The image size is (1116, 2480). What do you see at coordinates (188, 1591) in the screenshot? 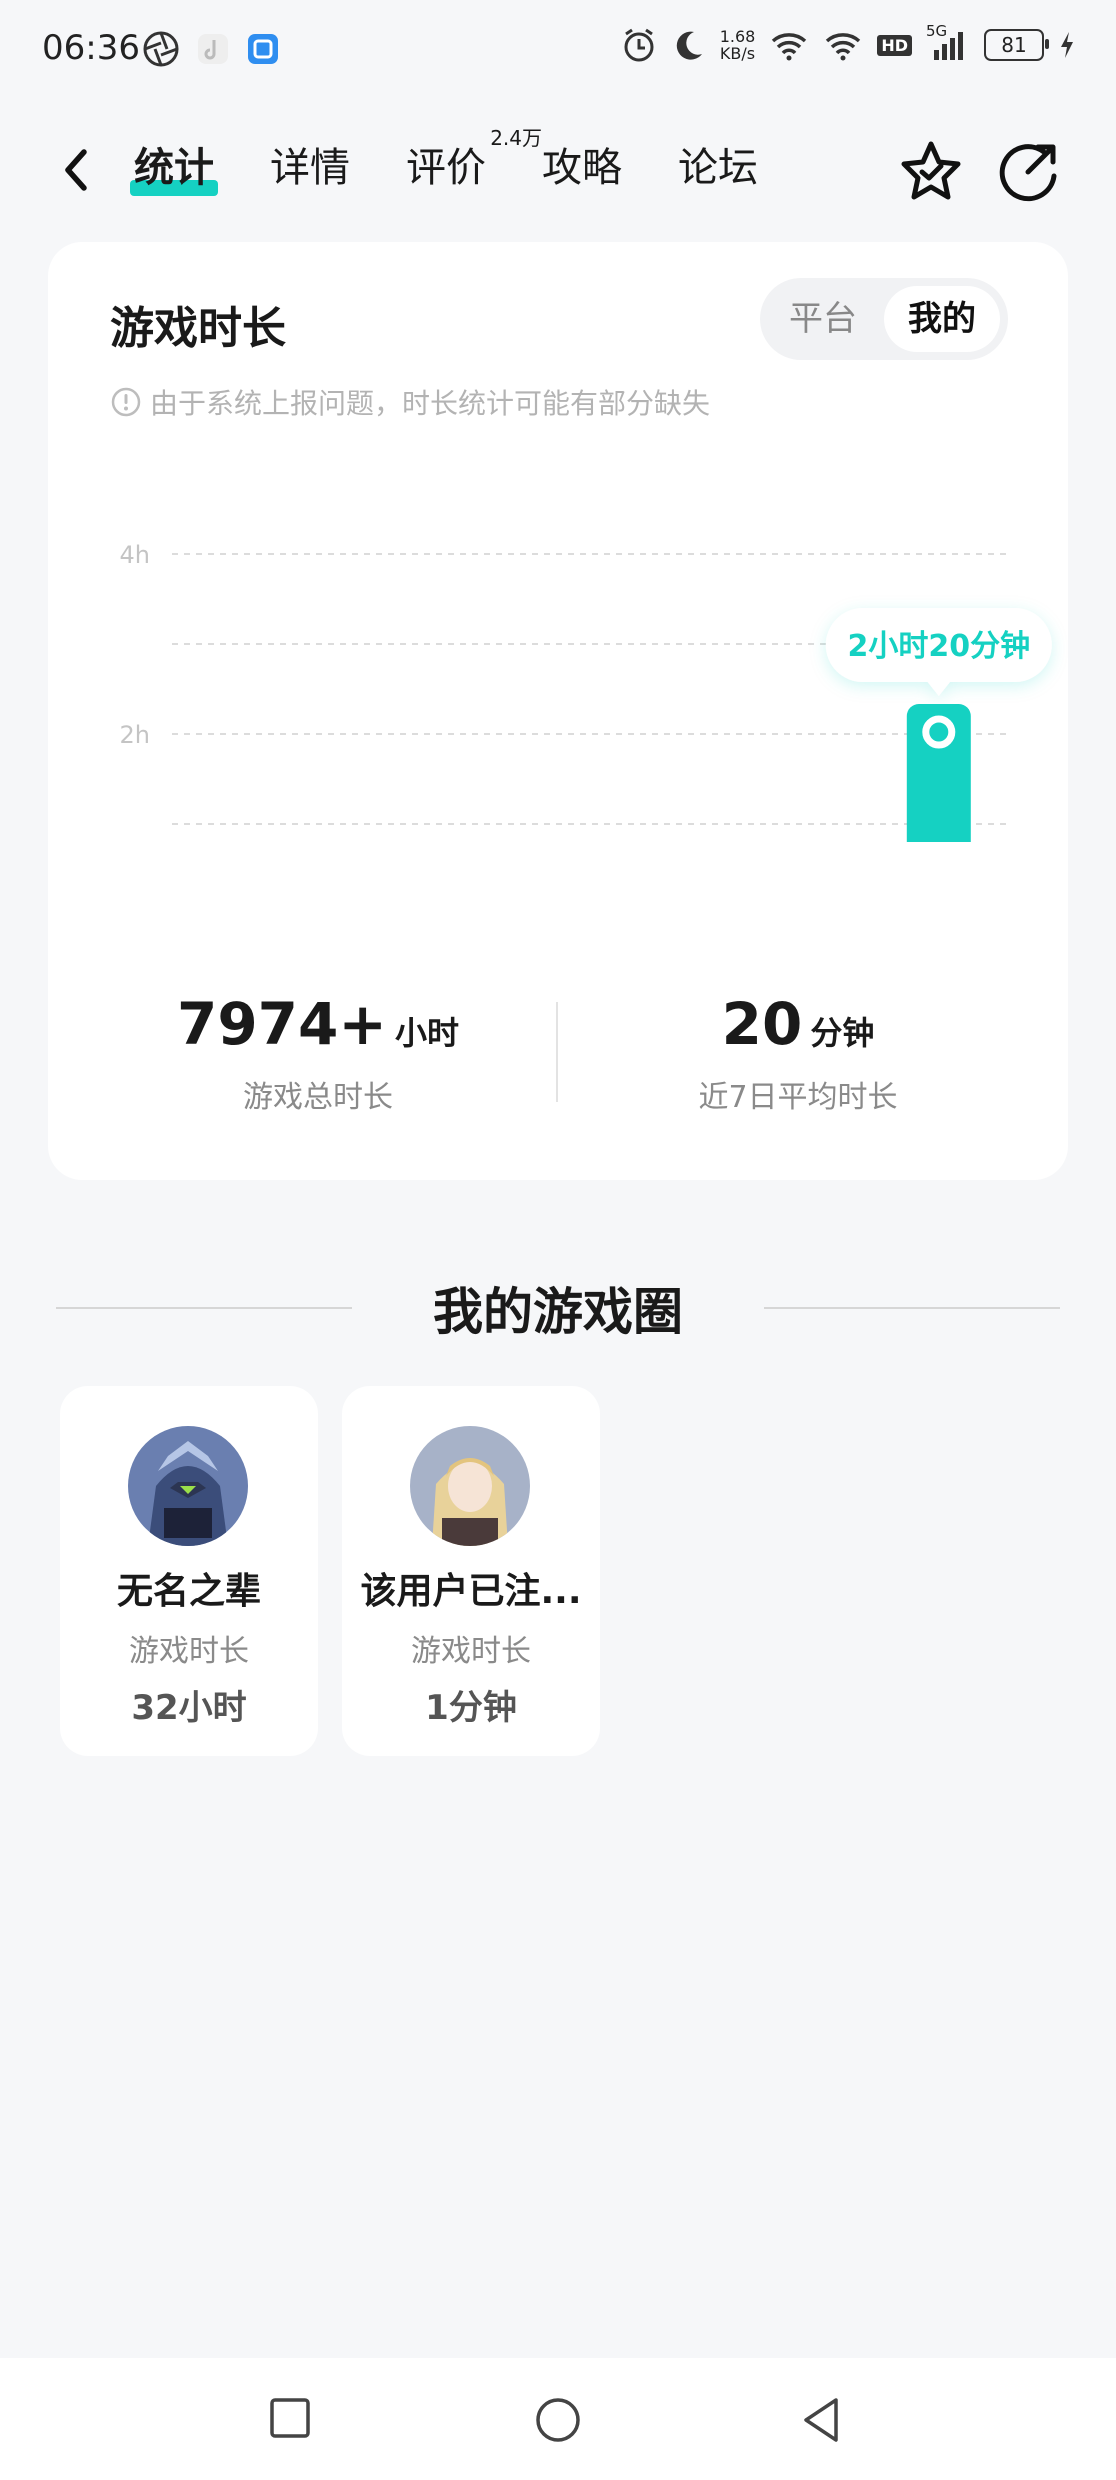
I see `member-name: 无名之辈` at bounding box center [188, 1591].